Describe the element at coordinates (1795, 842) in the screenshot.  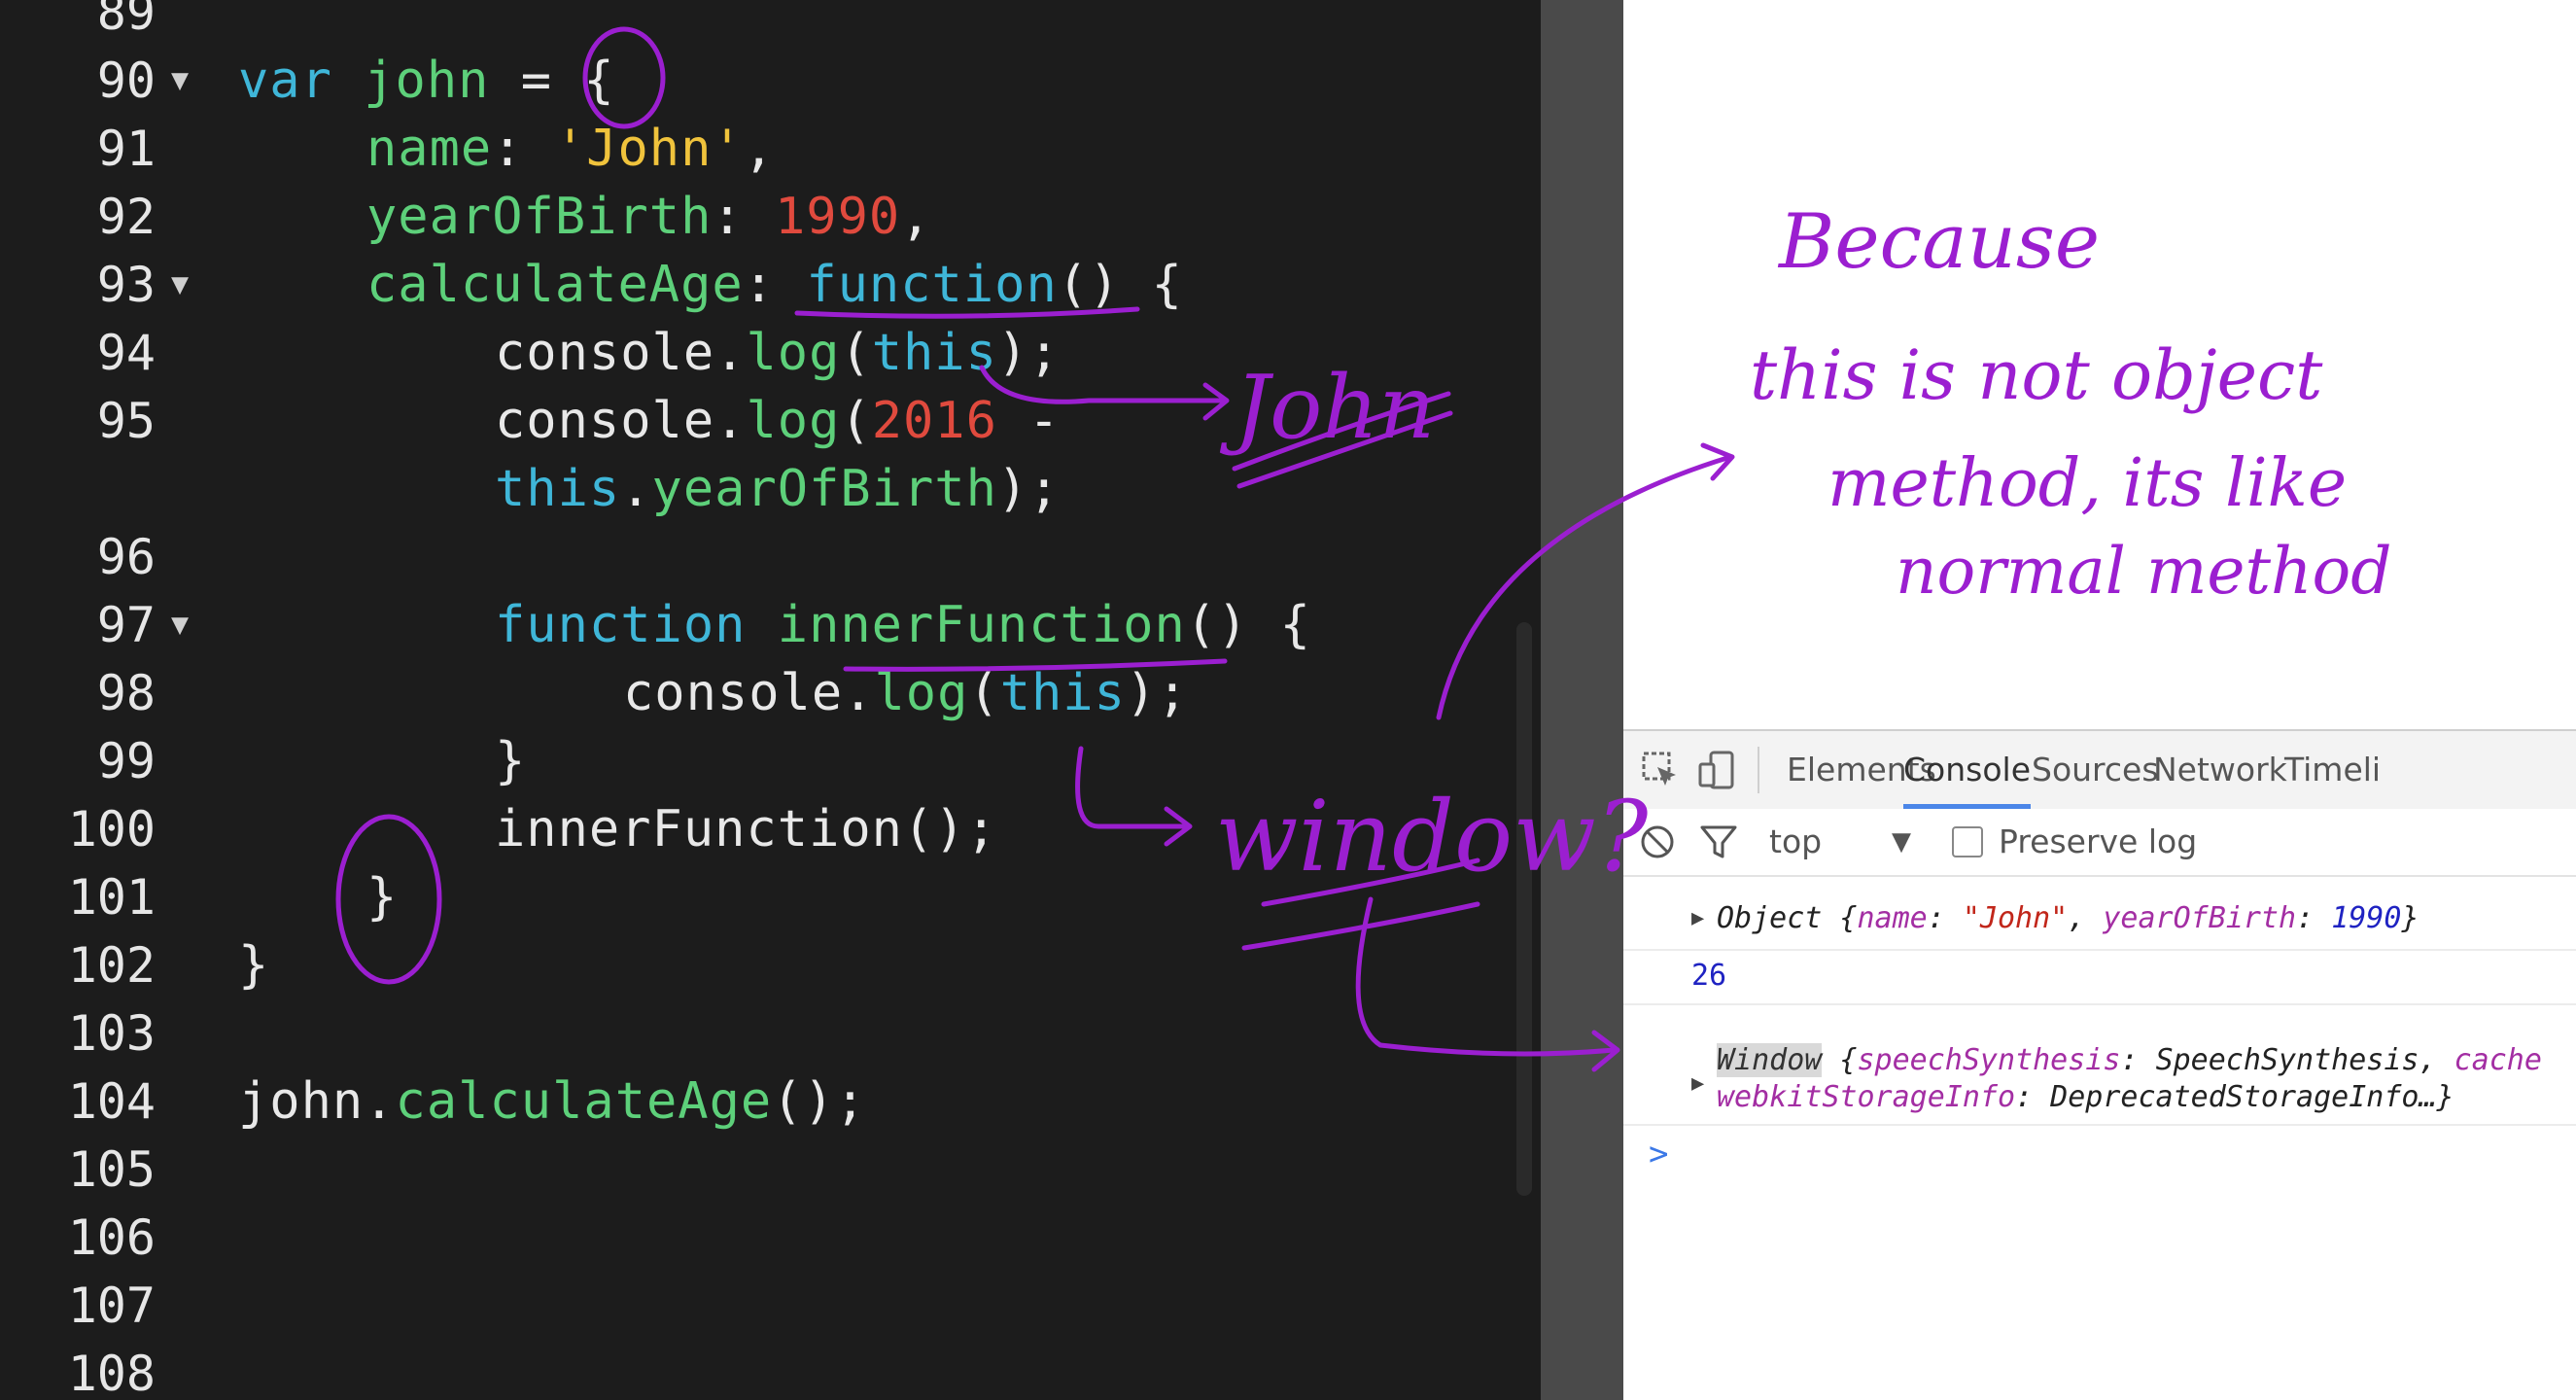
I see `context-select: top` at that location.